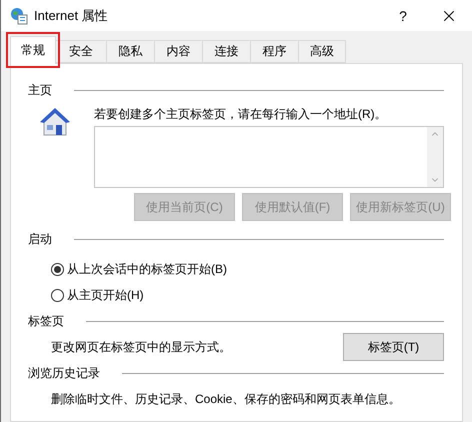 This screenshot has height=422, width=472. I want to click on group-title: 主页, so click(40, 90).